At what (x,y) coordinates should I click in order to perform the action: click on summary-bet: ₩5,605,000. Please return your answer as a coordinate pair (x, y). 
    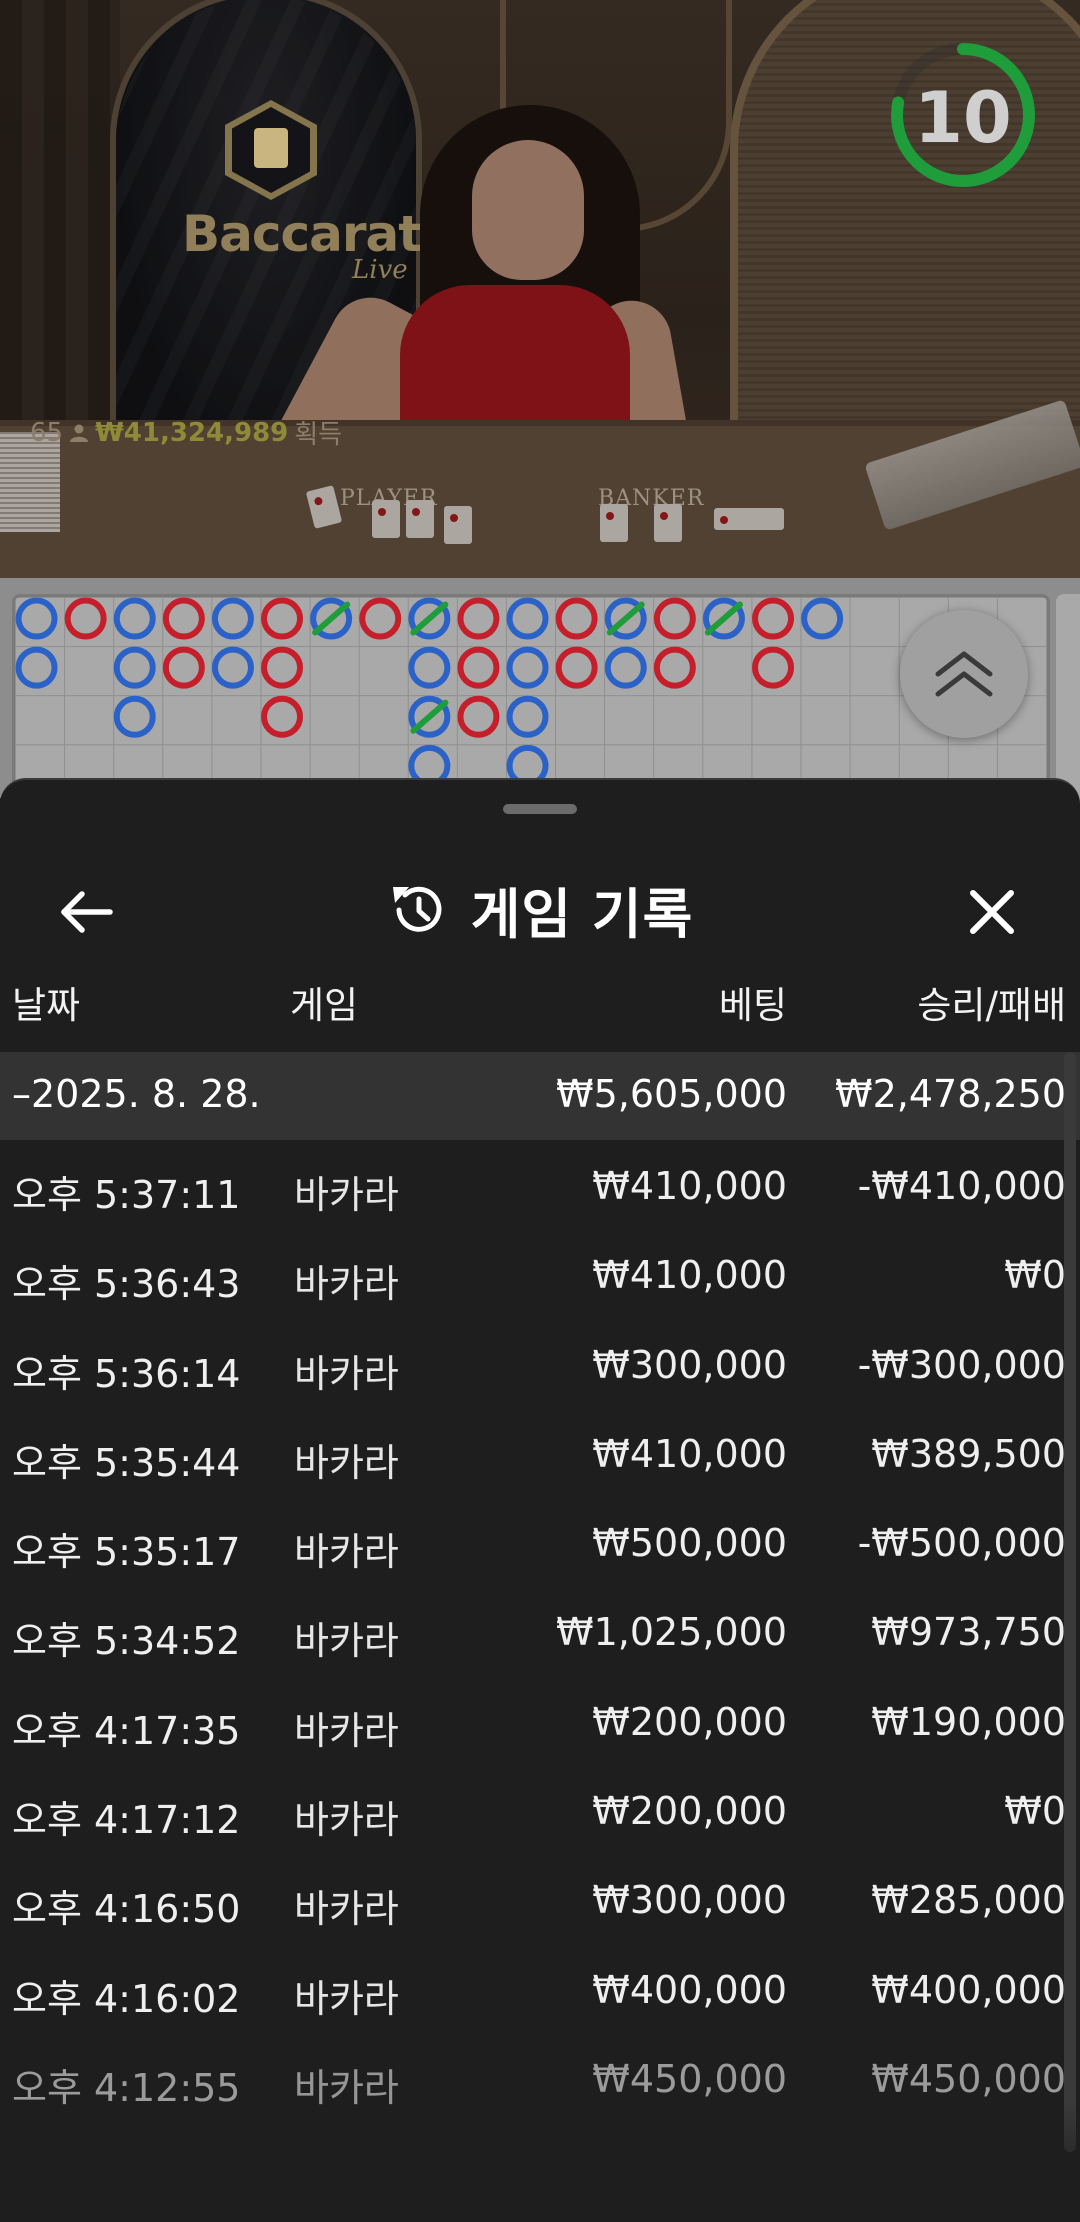
    Looking at the image, I should click on (671, 1094).